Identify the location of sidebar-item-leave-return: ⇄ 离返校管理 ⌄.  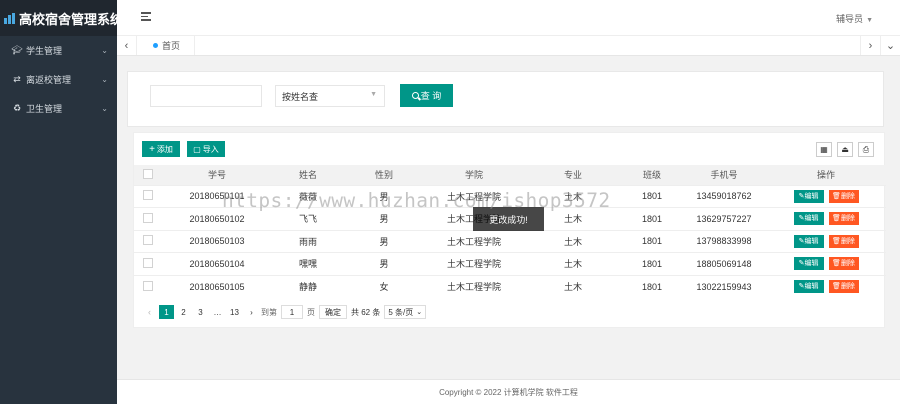
(58, 79).